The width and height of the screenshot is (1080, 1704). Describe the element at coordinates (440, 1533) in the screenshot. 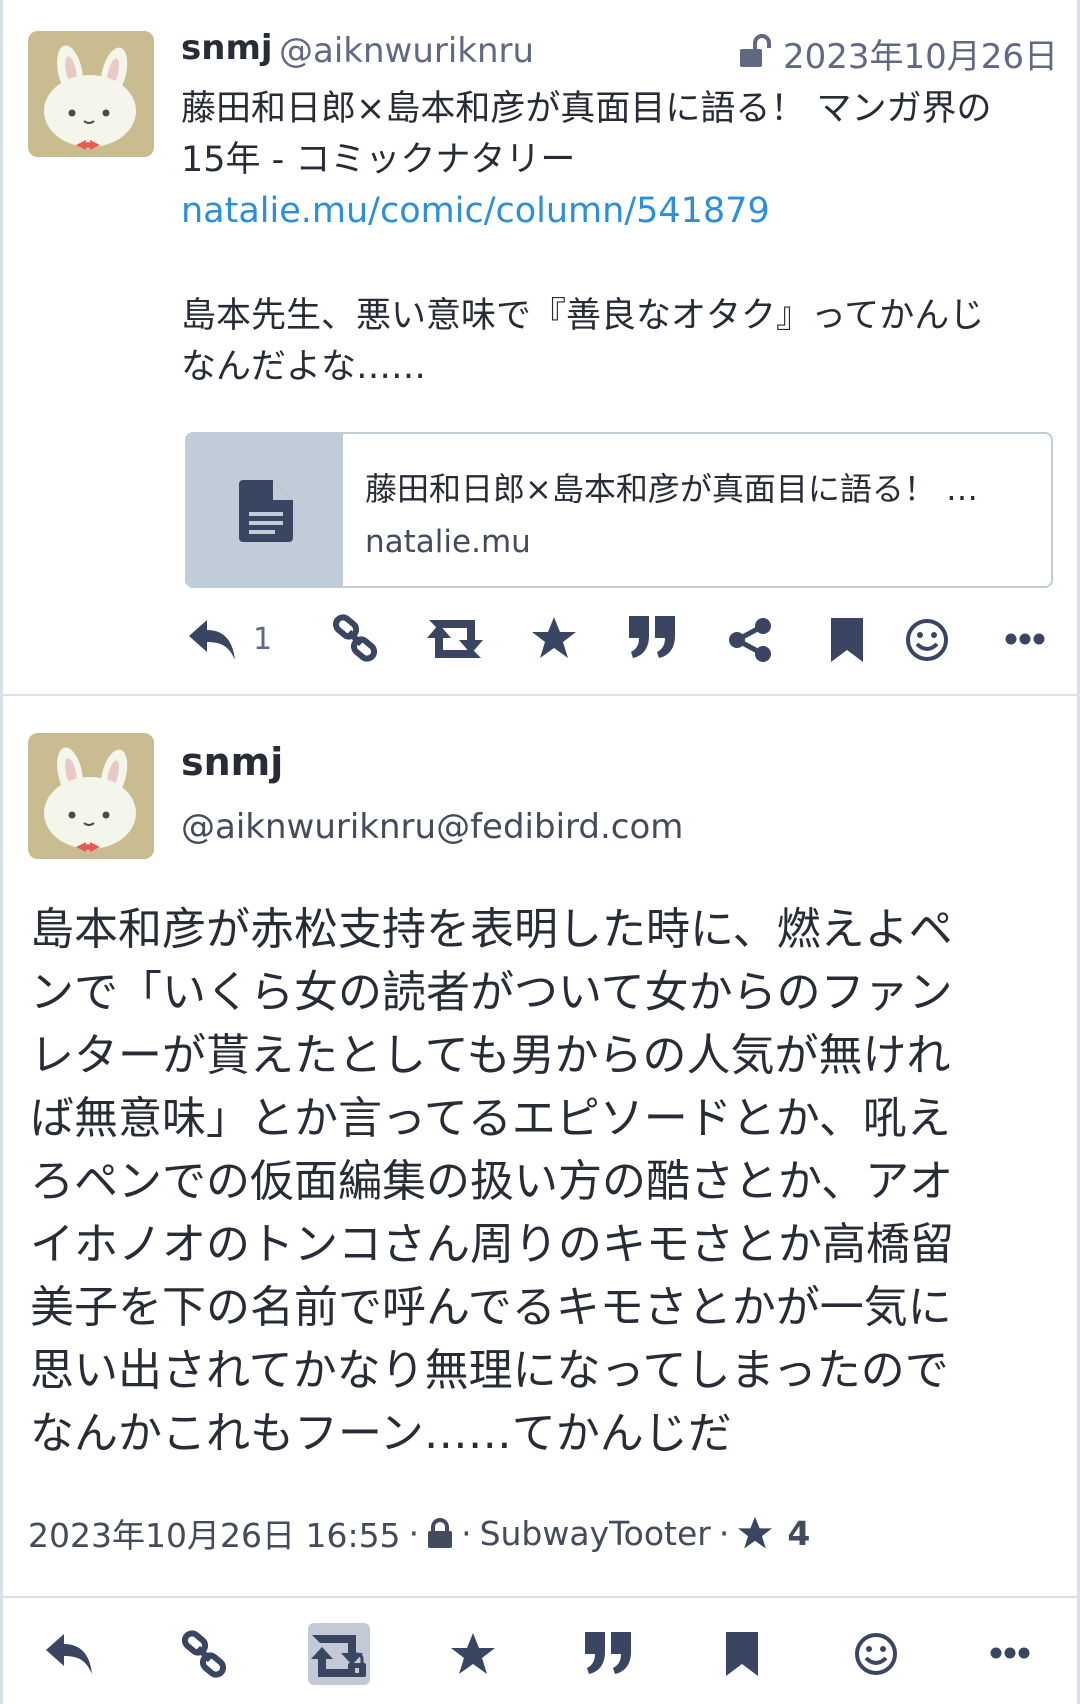

I see `lock-icon` at that location.